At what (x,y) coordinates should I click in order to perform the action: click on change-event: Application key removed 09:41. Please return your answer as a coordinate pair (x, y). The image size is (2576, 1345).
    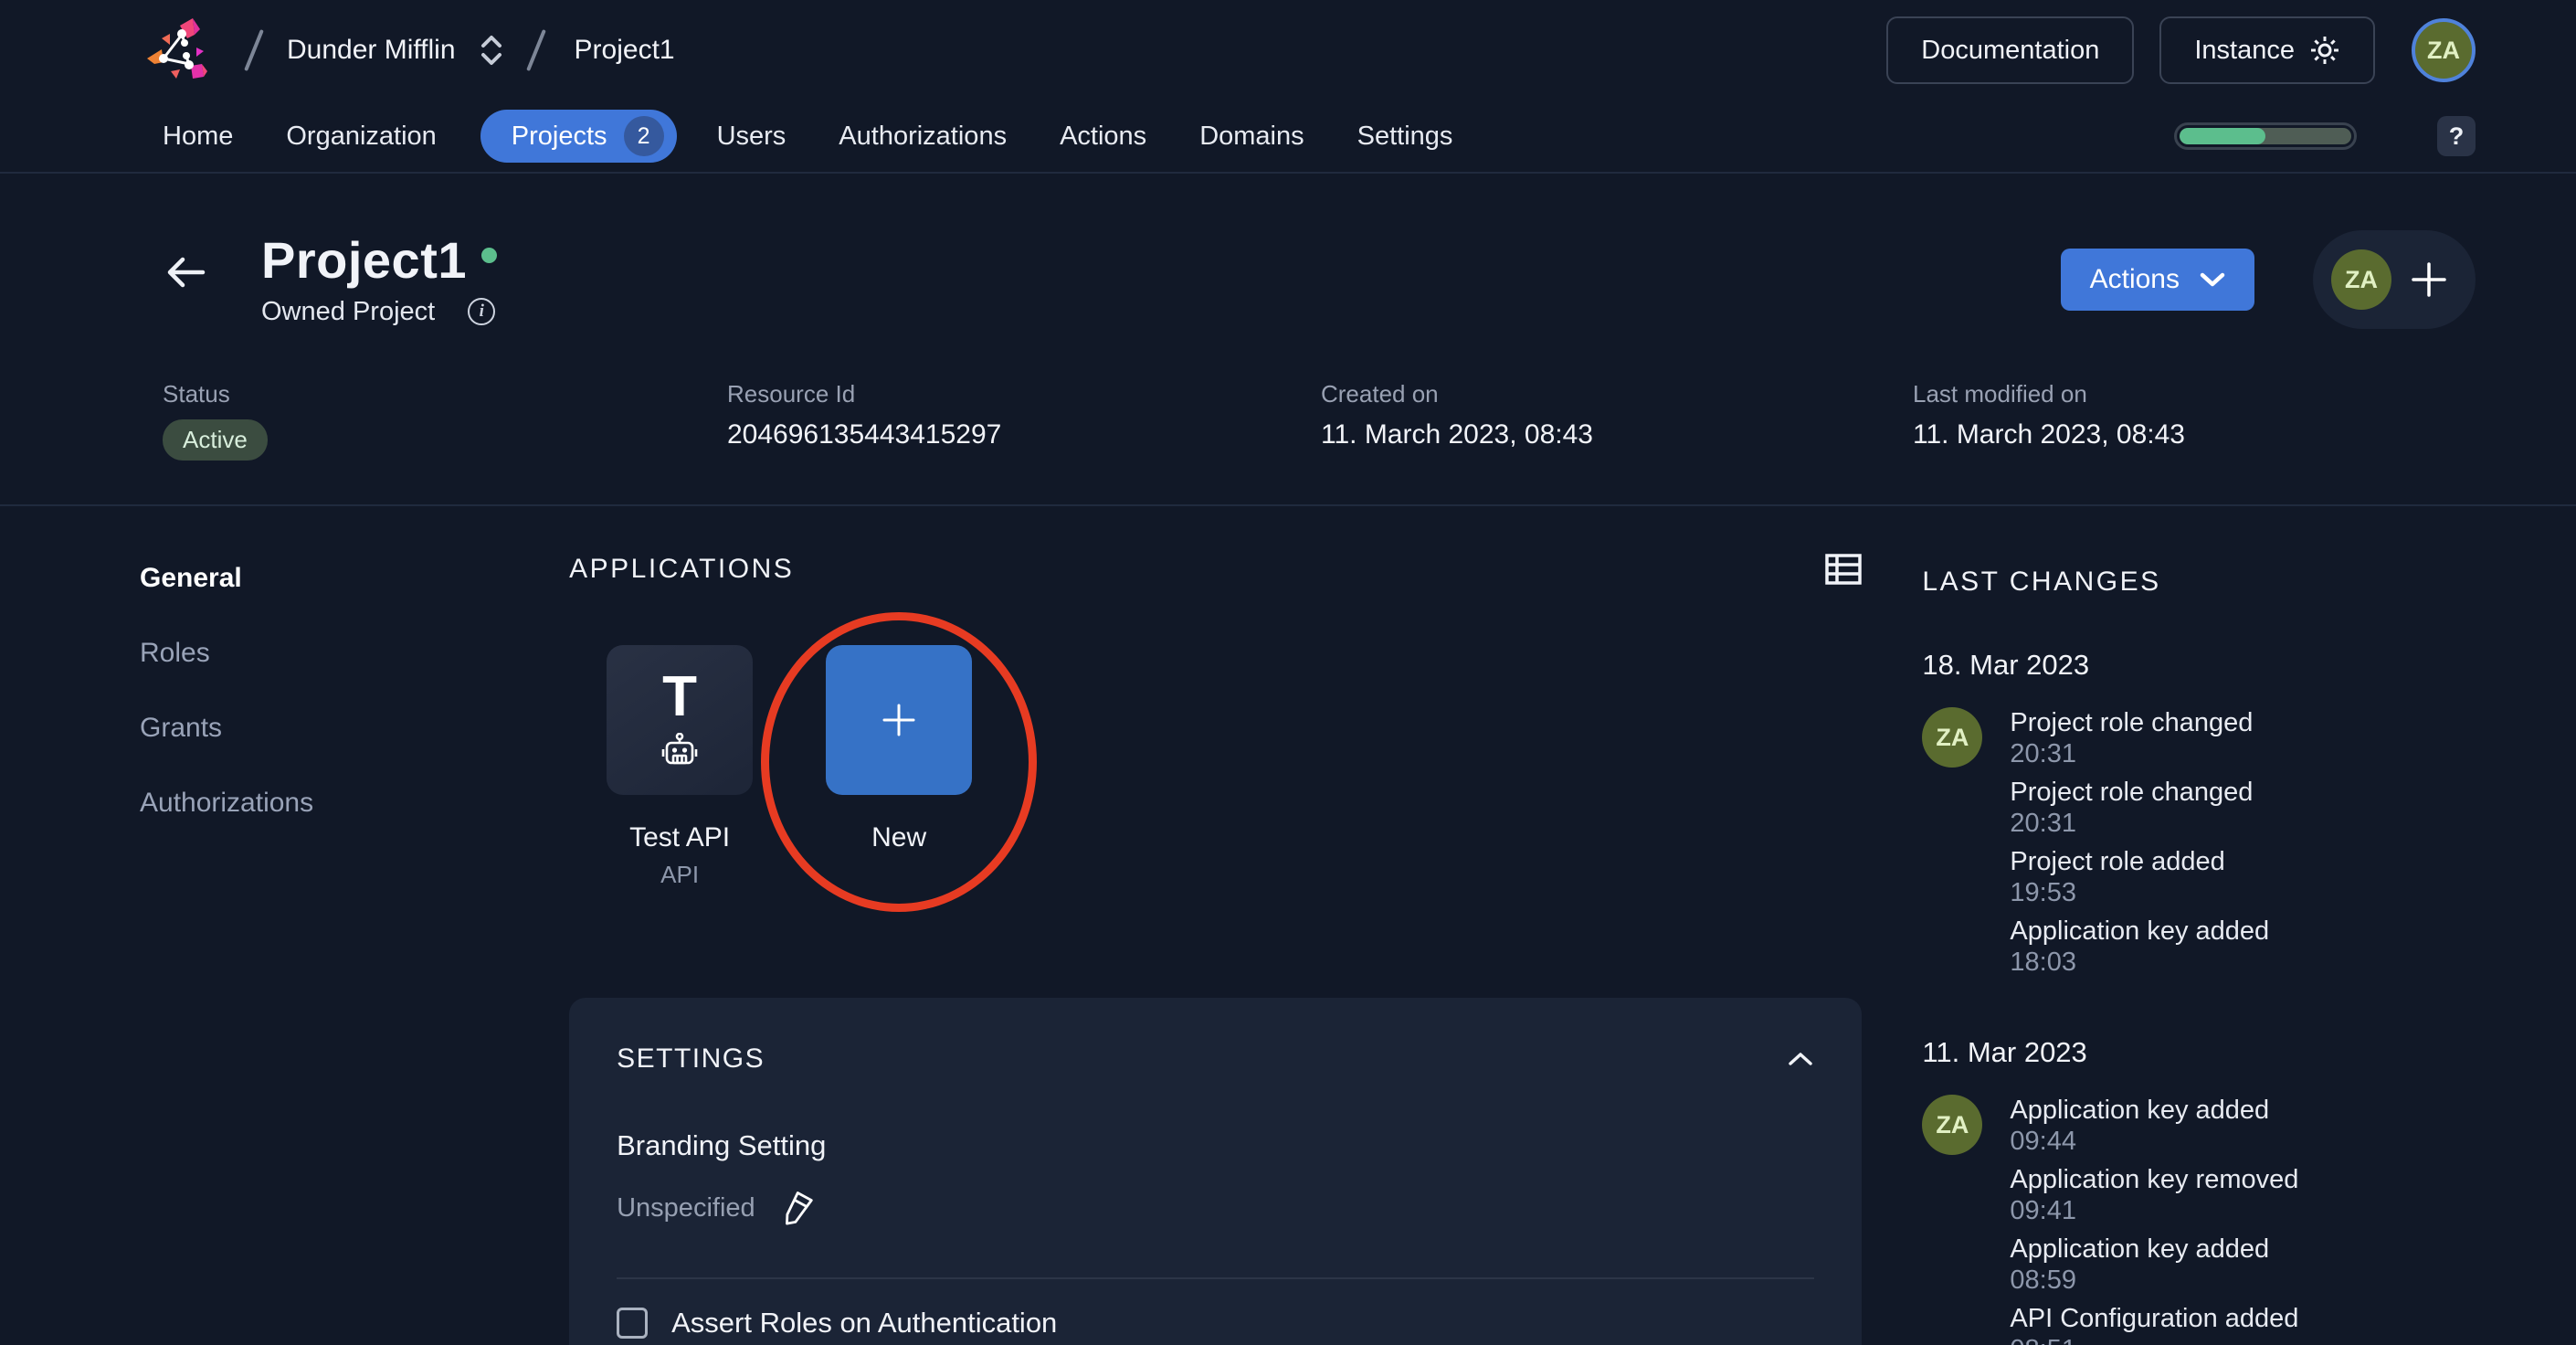
    Looking at the image, I should click on (2154, 1195).